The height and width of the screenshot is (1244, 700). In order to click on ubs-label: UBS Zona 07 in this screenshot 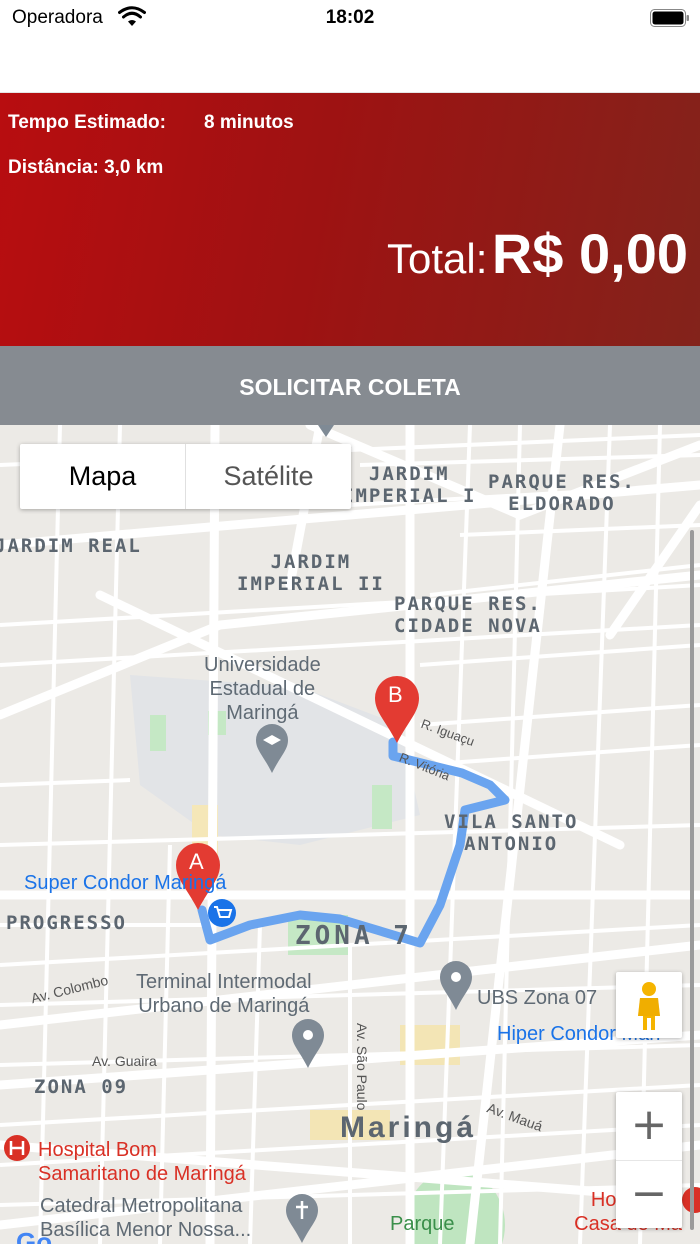, I will do `click(537, 998)`.